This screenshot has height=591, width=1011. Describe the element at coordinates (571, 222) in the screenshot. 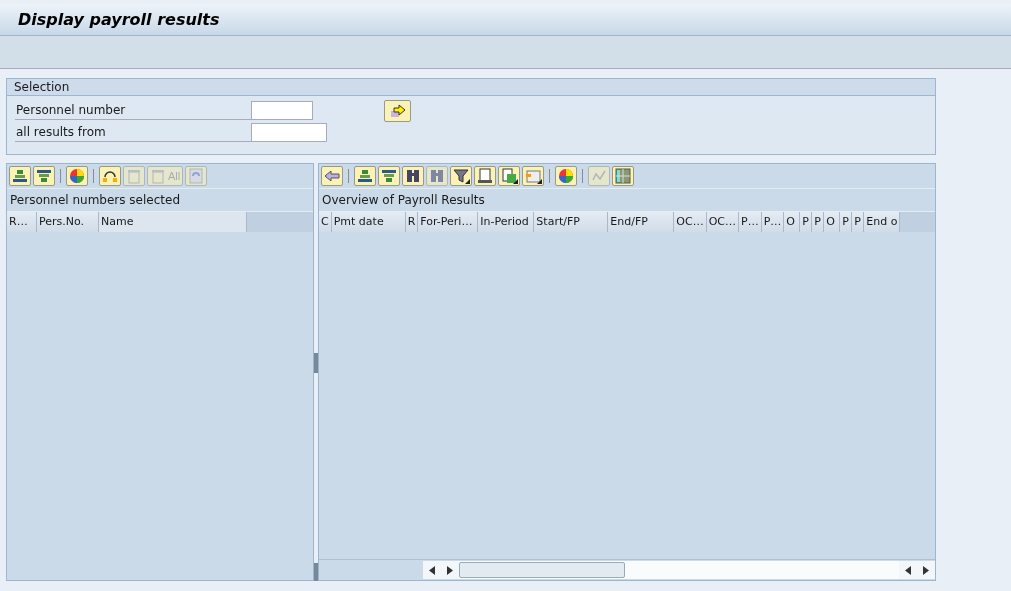

I see `column-header: Start/FP` at that location.